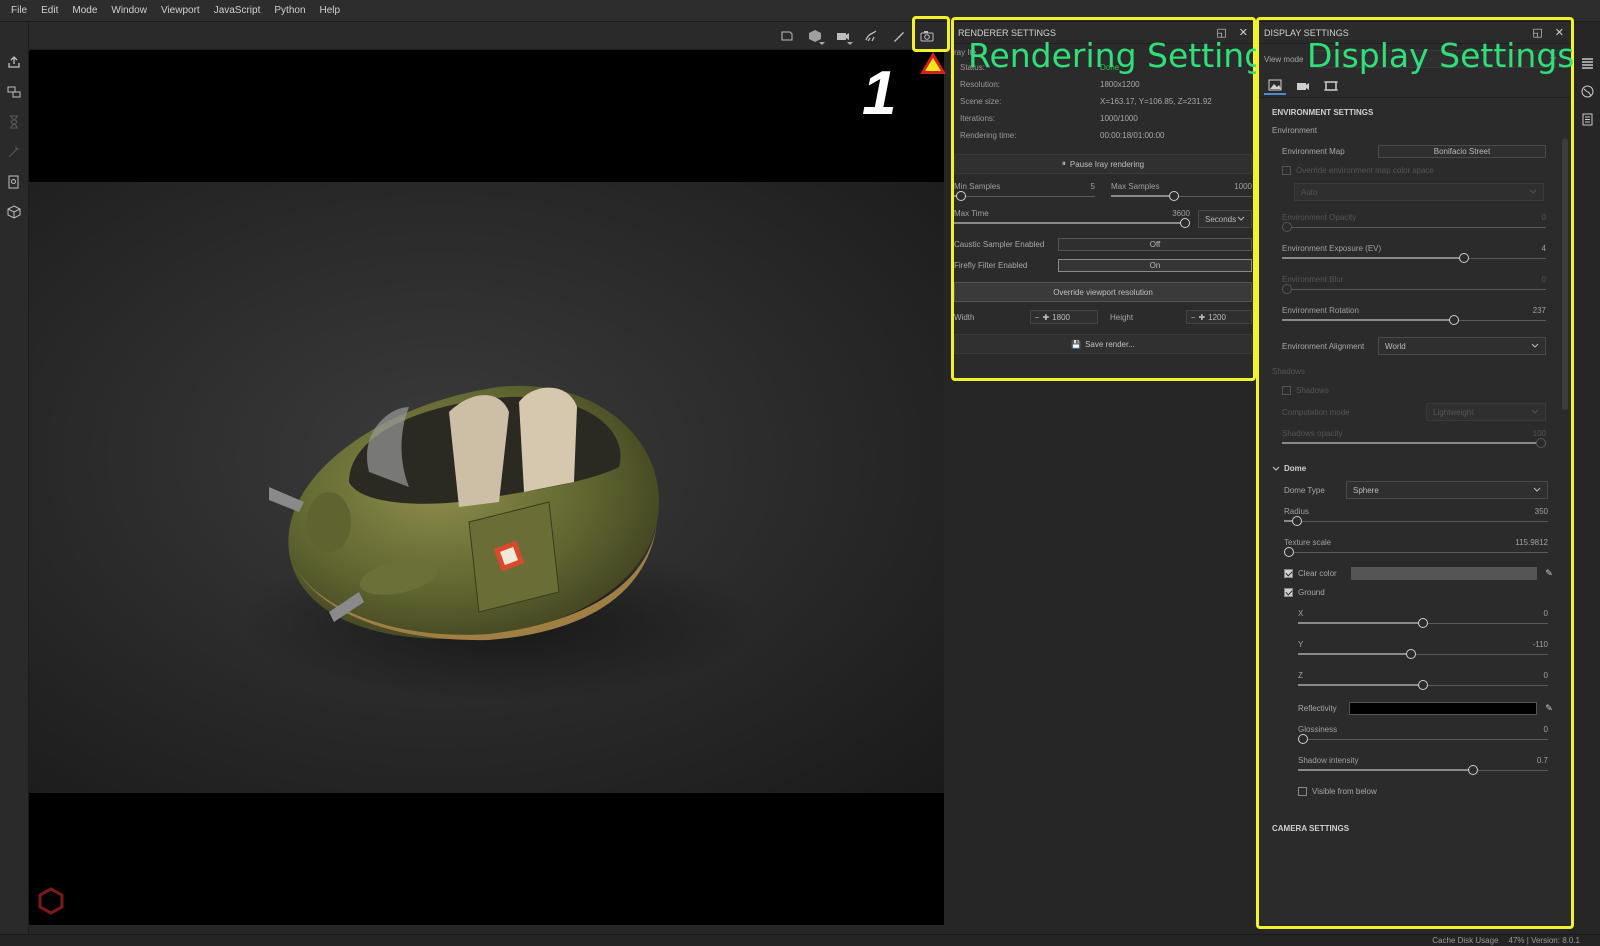 The width and height of the screenshot is (1600, 946). What do you see at coordinates (1049, 118) in the screenshot?
I see `info-iterations: Iterations: 1000/1000` at bounding box center [1049, 118].